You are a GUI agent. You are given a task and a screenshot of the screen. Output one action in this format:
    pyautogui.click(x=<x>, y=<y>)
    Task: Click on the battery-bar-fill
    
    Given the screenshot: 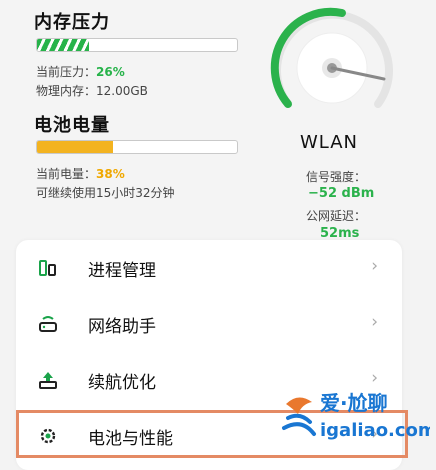 What is the action you would take?
    pyautogui.click(x=75, y=147)
    